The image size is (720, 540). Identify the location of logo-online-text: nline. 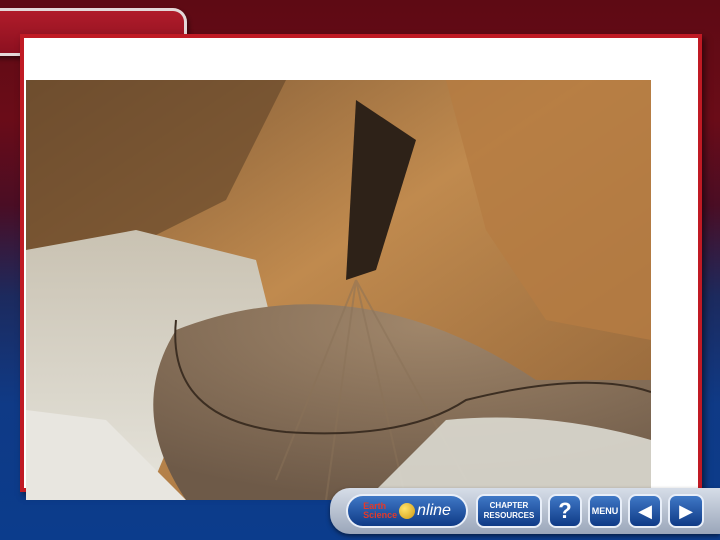
(434, 510).